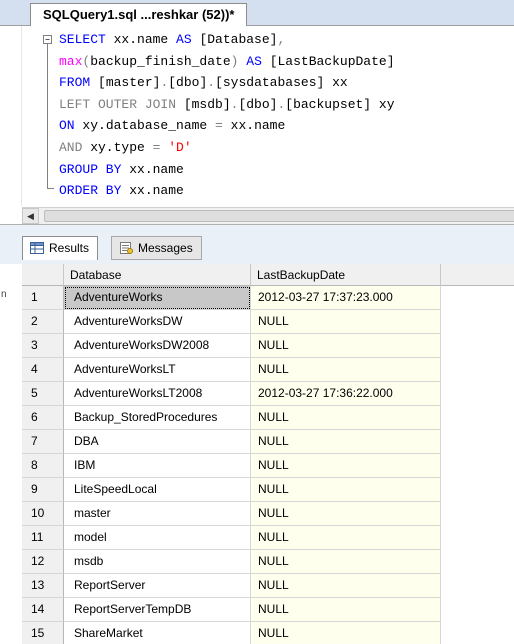  I want to click on code-token: xy.database_name, so click(145, 126).